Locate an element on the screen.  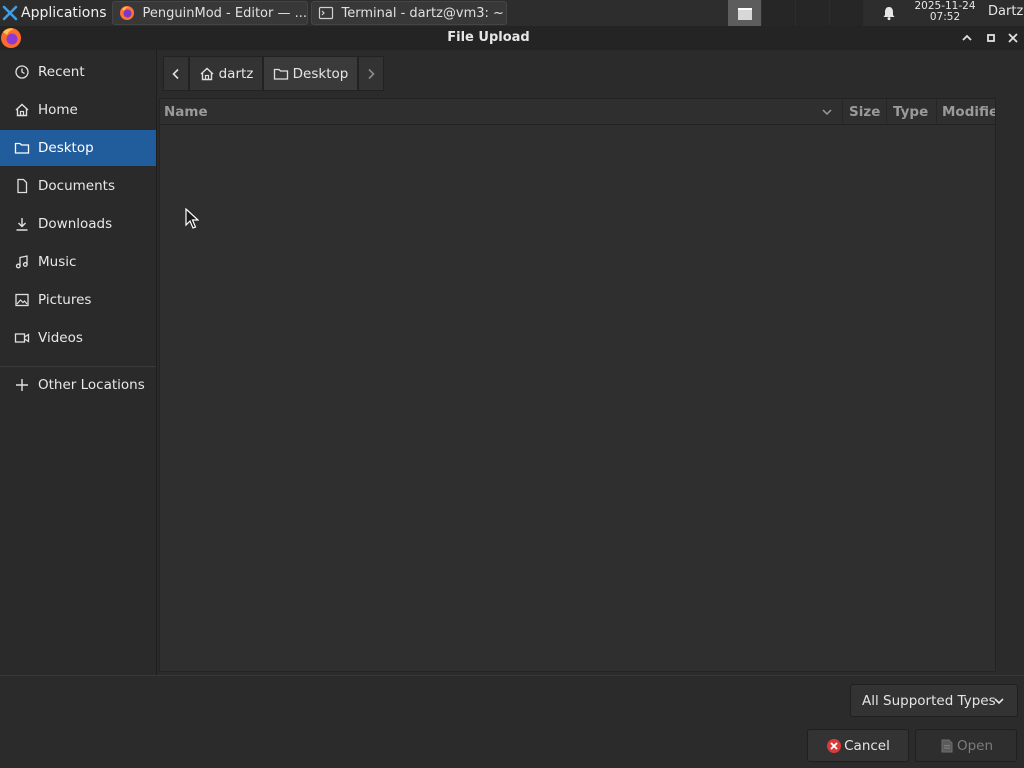
clock-icon is located at coordinates (22, 72).